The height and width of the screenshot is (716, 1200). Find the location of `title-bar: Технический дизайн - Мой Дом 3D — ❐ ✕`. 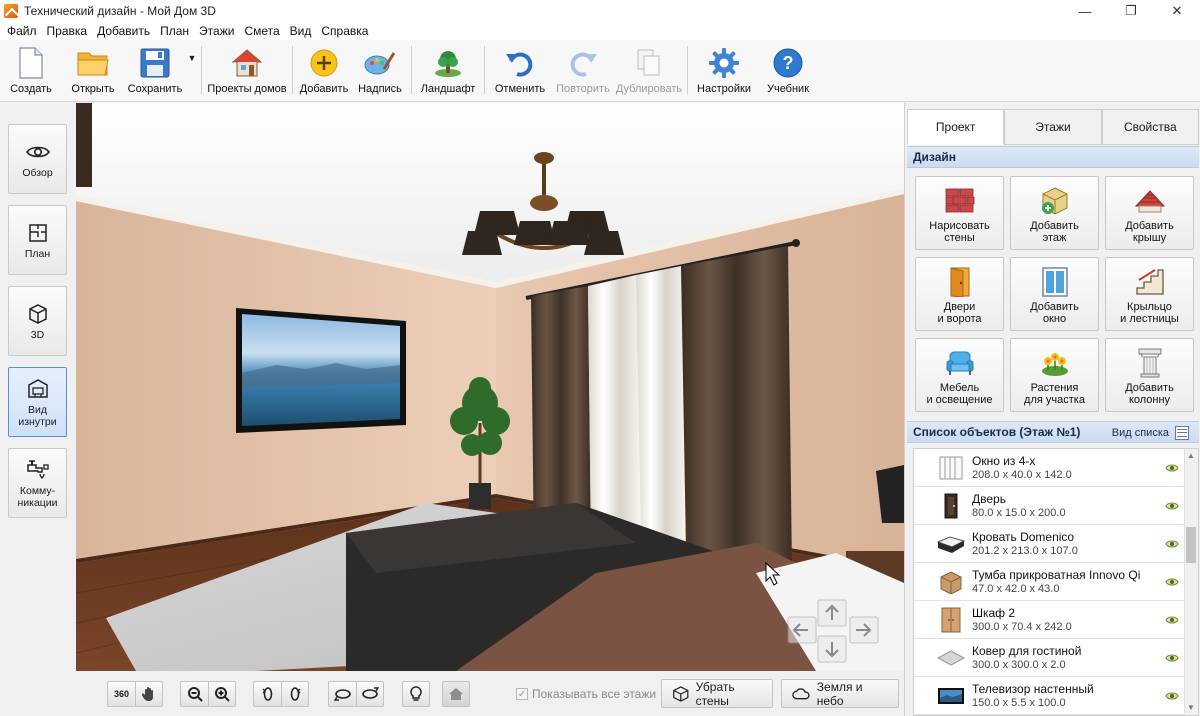

title-bar: Технический дизайн - Мой Дом 3D — ❐ ✕ is located at coordinates (600, 11).